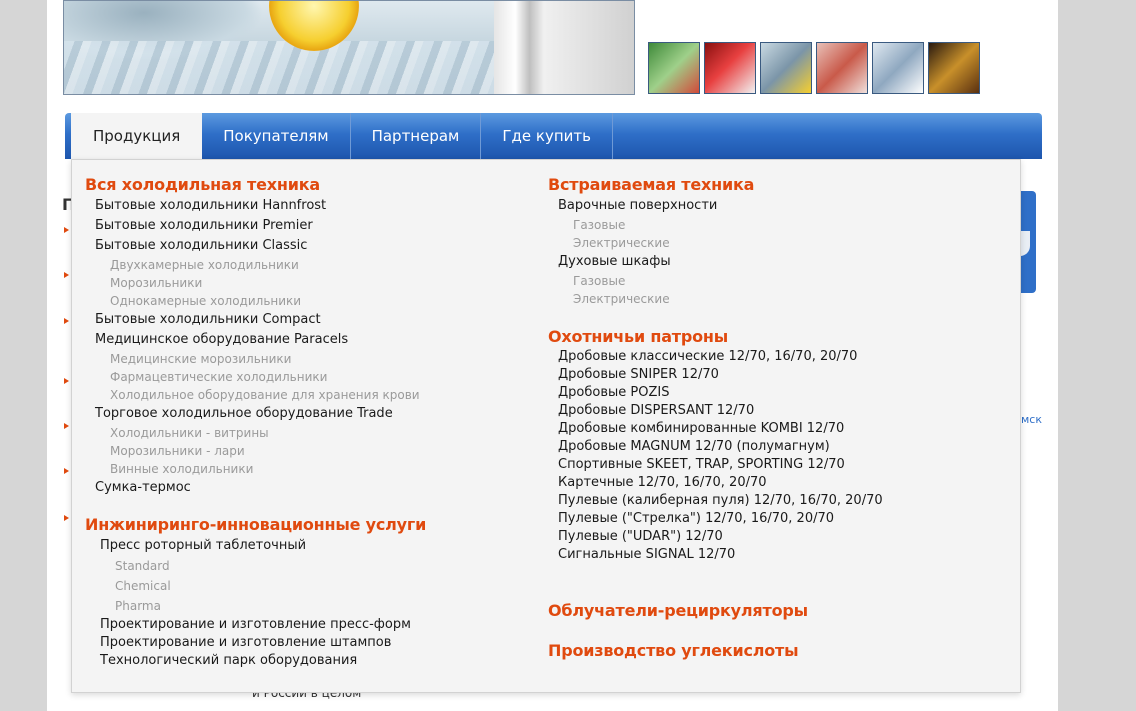  What do you see at coordinates (715, 483) in the screenshot?
I see `menu-item: Картечные 12/70, 16/70, 20/70` at bounding box center [715, 483].